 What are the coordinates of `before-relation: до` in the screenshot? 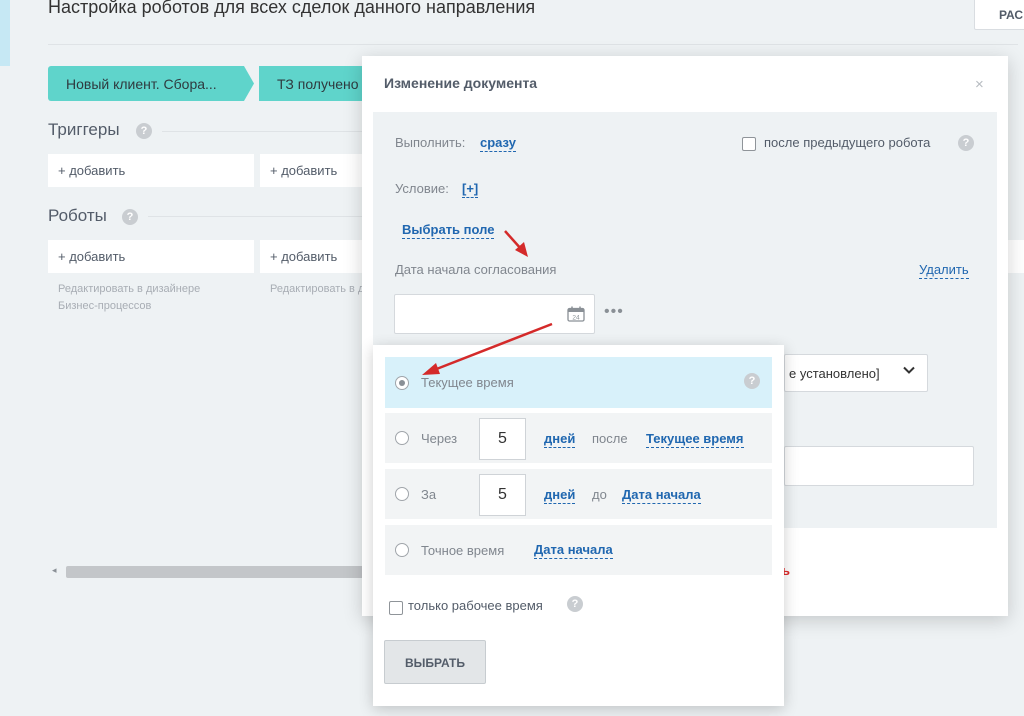 It's located at (599, 494).